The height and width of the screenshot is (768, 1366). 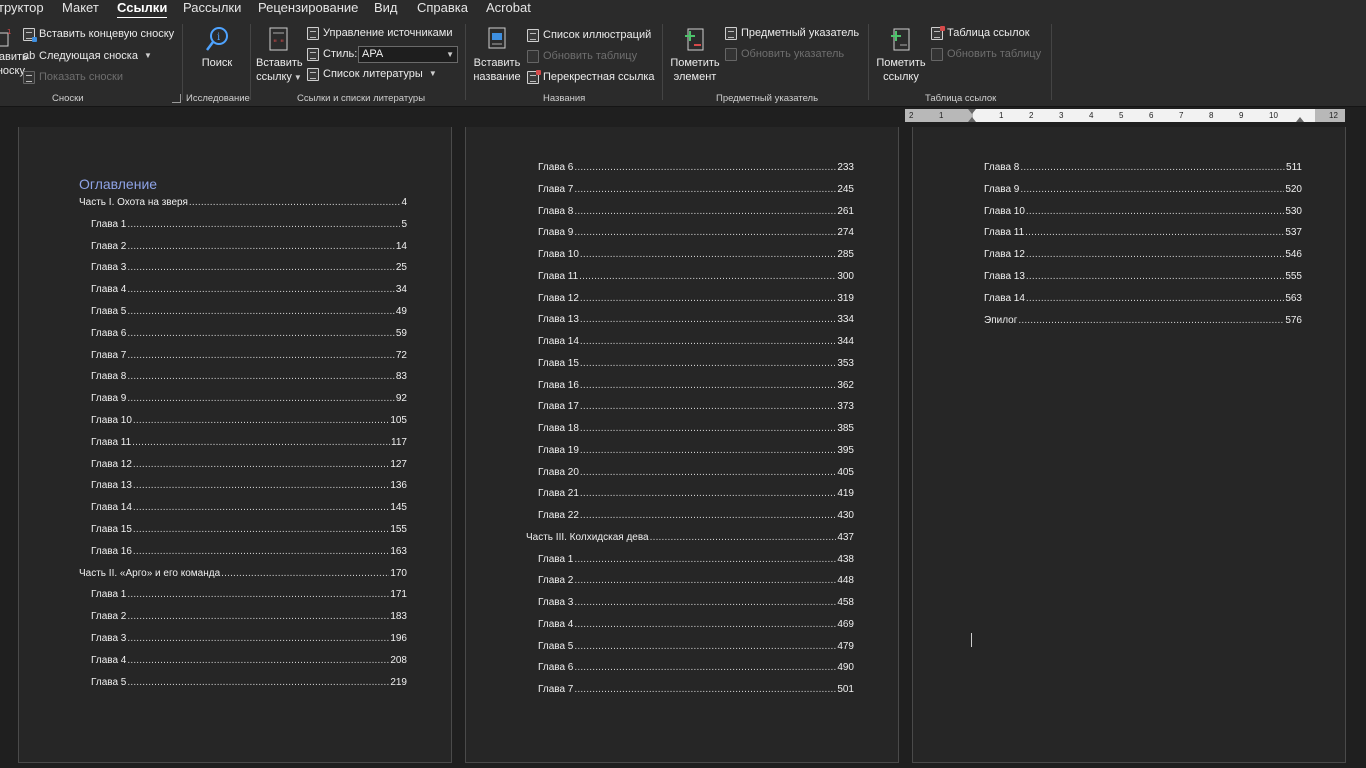 I want to click on tab-help: Справка, so click(x=442, y=8).